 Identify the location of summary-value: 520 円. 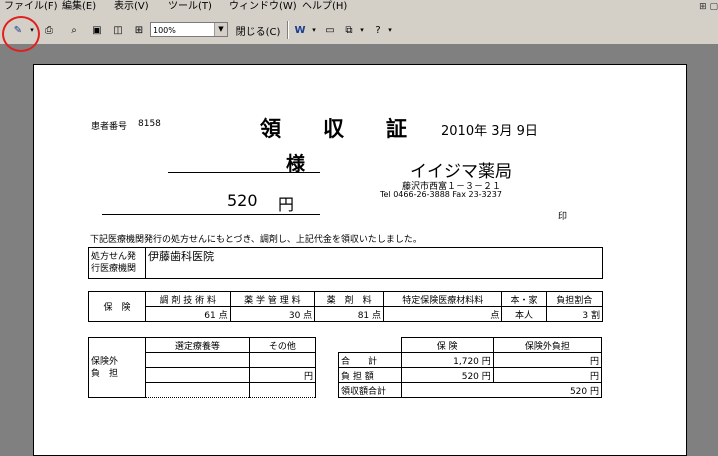
(447, 375).